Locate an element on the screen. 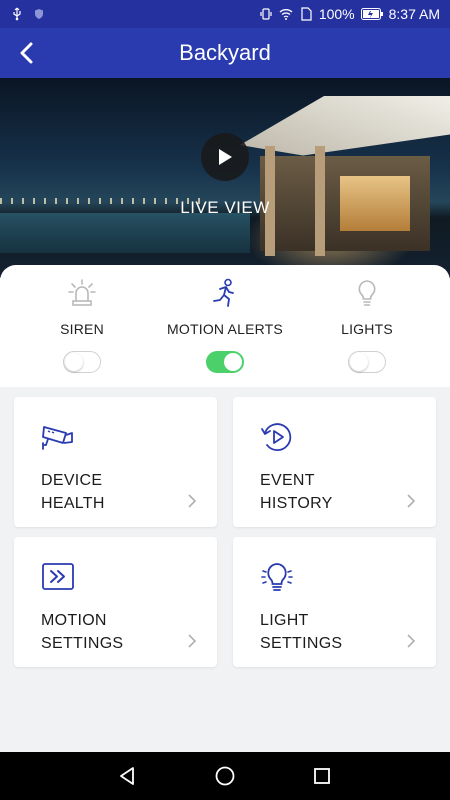  play-icon is located at coordinates (225, 157).